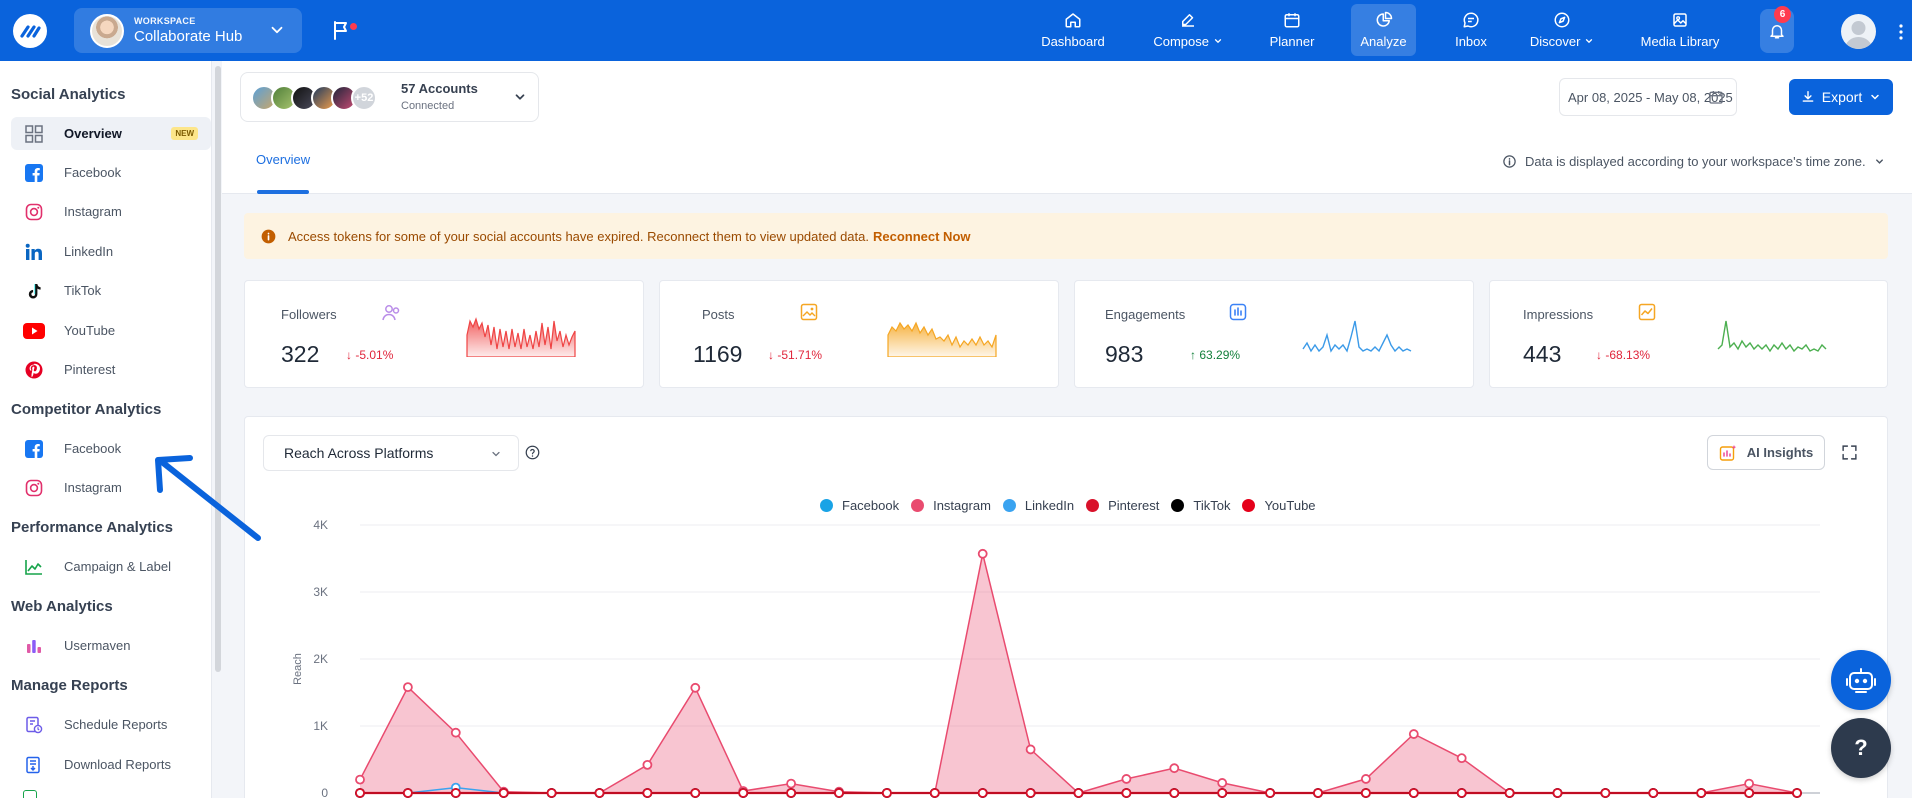 The height and width of the screenshot is (798, 1912). Describe the element at coordinates (34, 212) in the screenshot. I see `instagram-icon` at that location.